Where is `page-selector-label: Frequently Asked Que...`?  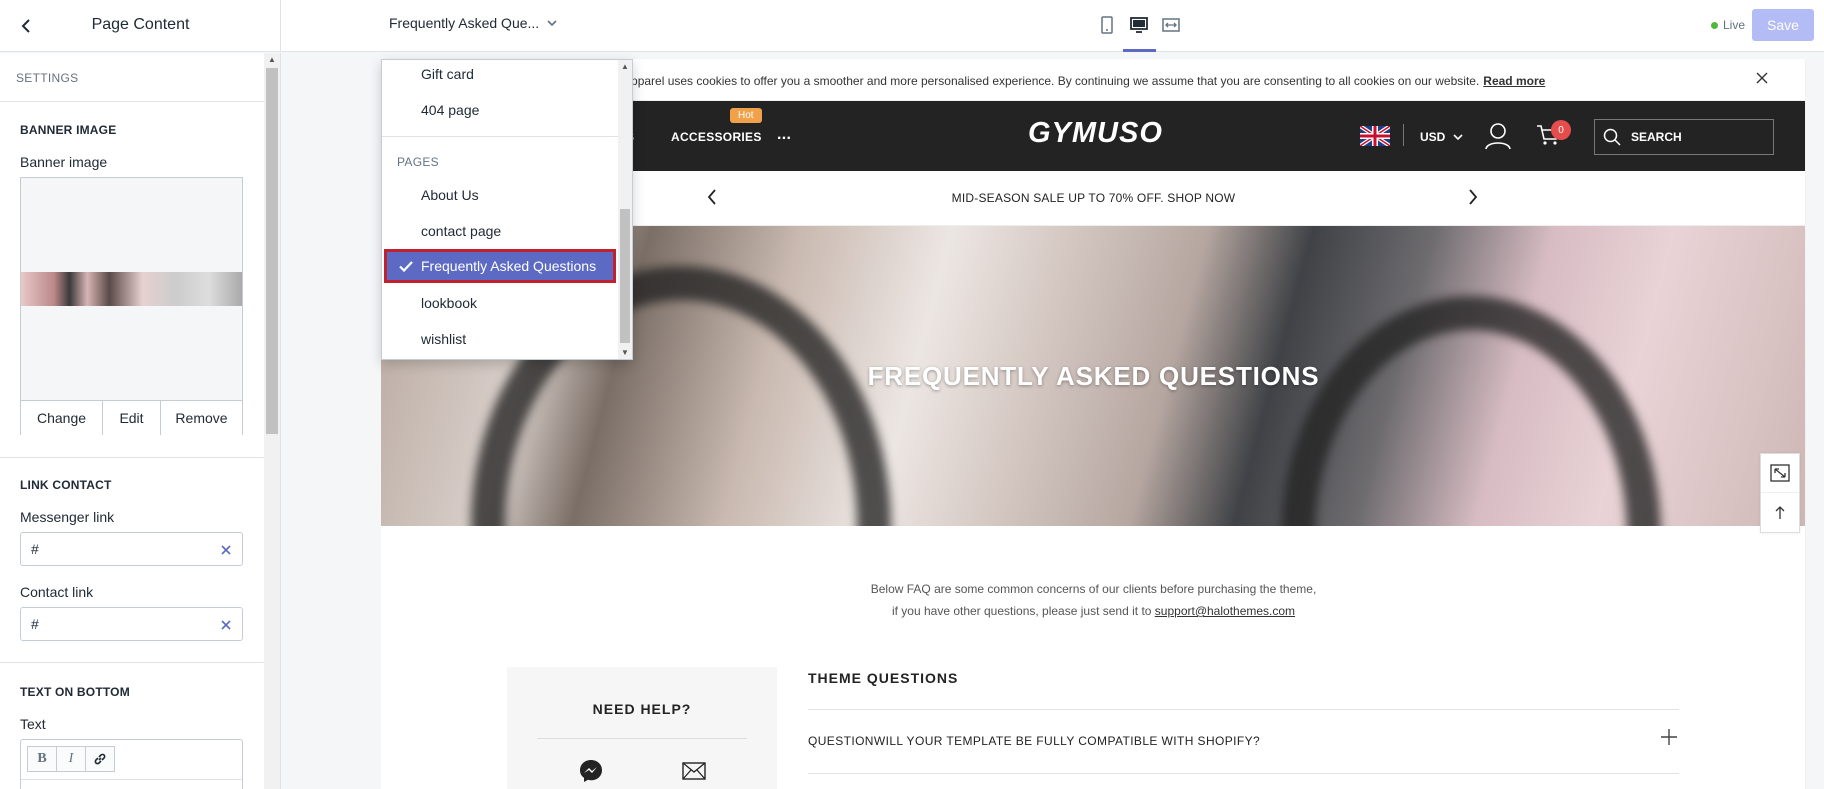
page-selector-label: Frequently Asked Que... is located at coordinates (464, 23).